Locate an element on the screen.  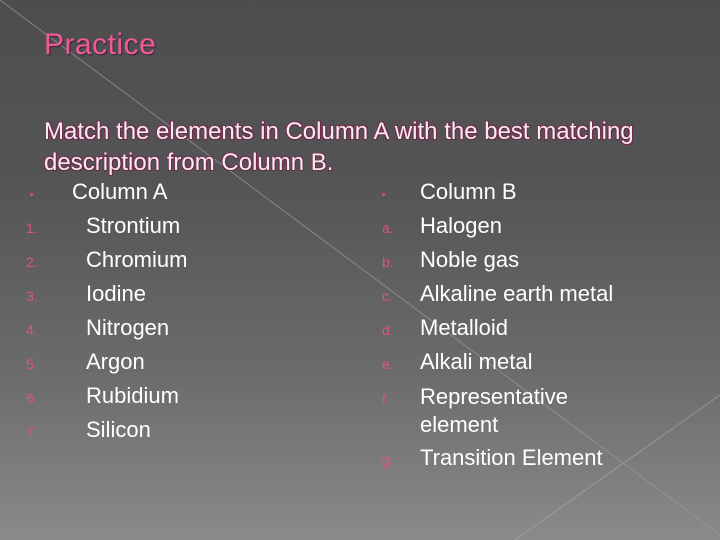
item-text: Alkali metal is located at coordinates (476, 361).